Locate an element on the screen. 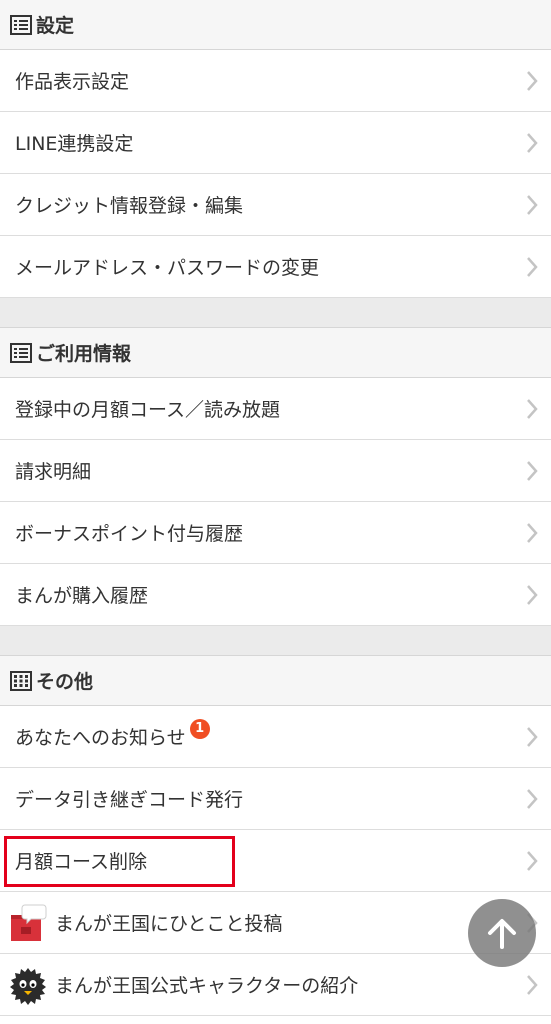 Image resolution: width=551 pixels, height=1024 pixels. menu-item-label: LINE連携設定 is located at coordinates (74, 144).